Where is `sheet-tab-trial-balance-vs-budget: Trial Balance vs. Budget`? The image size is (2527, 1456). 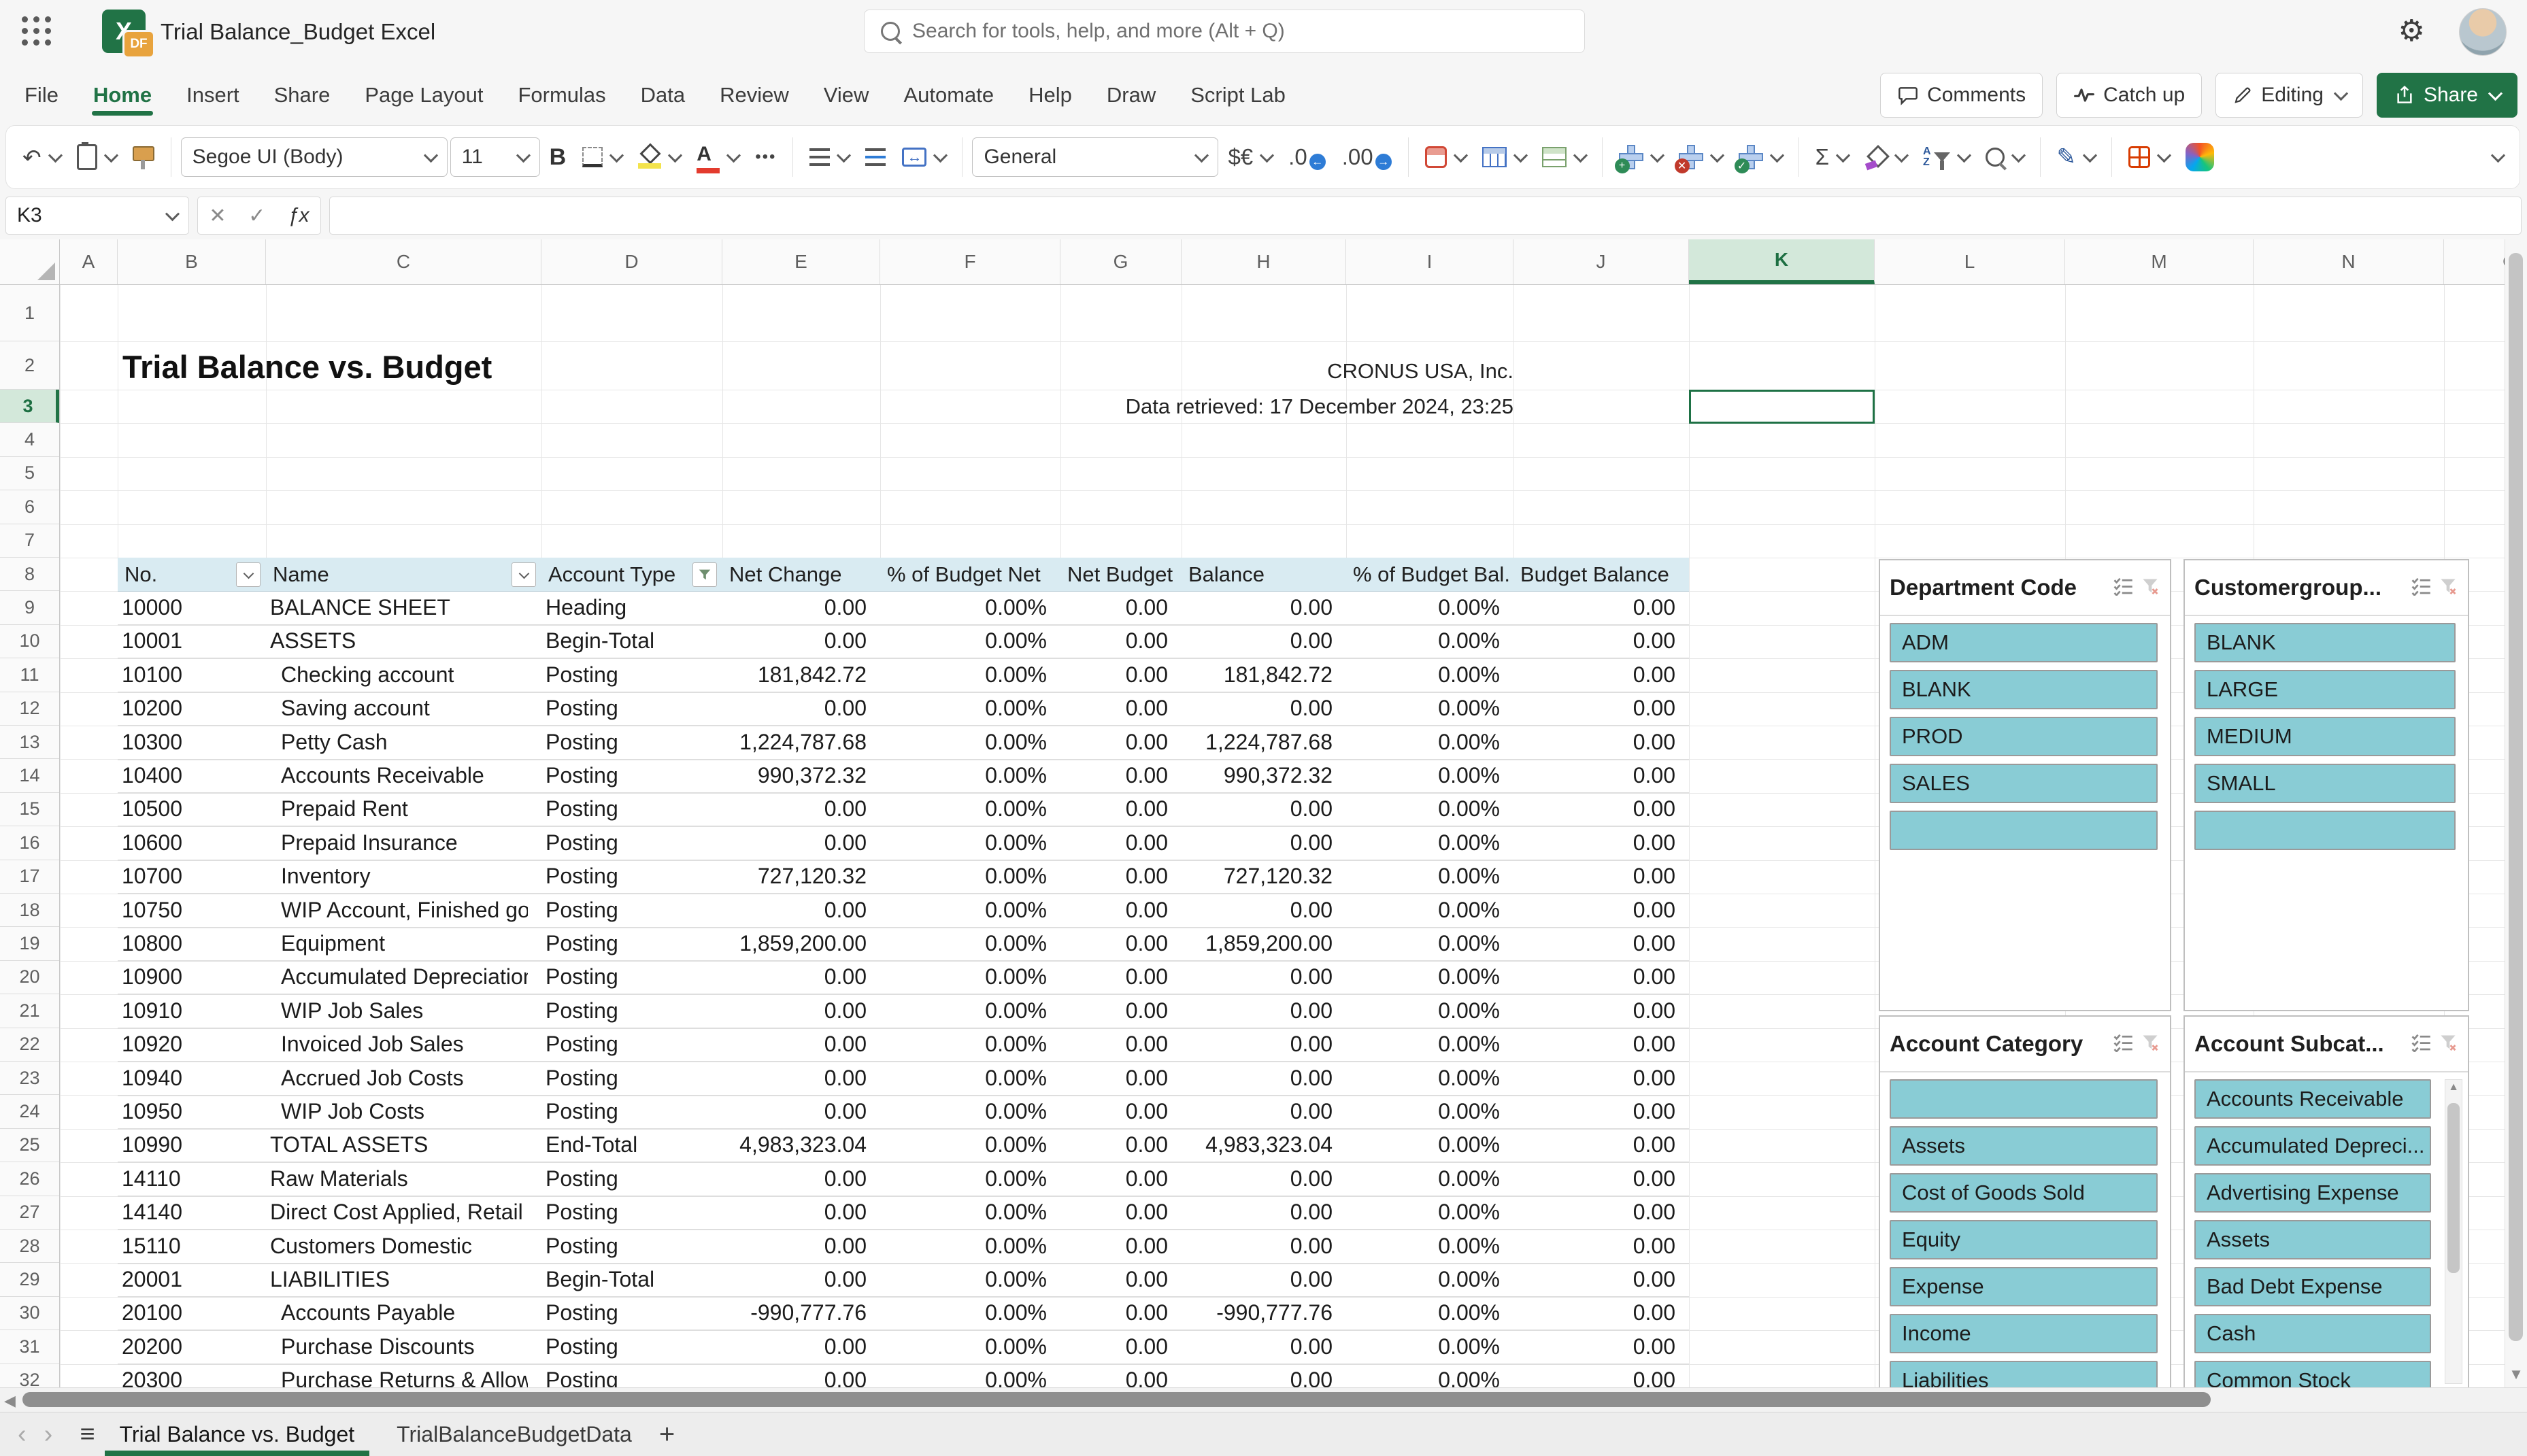 sheet-tab-trial-balance-vs-budget: Trial Balance vs. Budget is located at coordinates (238, 1434).